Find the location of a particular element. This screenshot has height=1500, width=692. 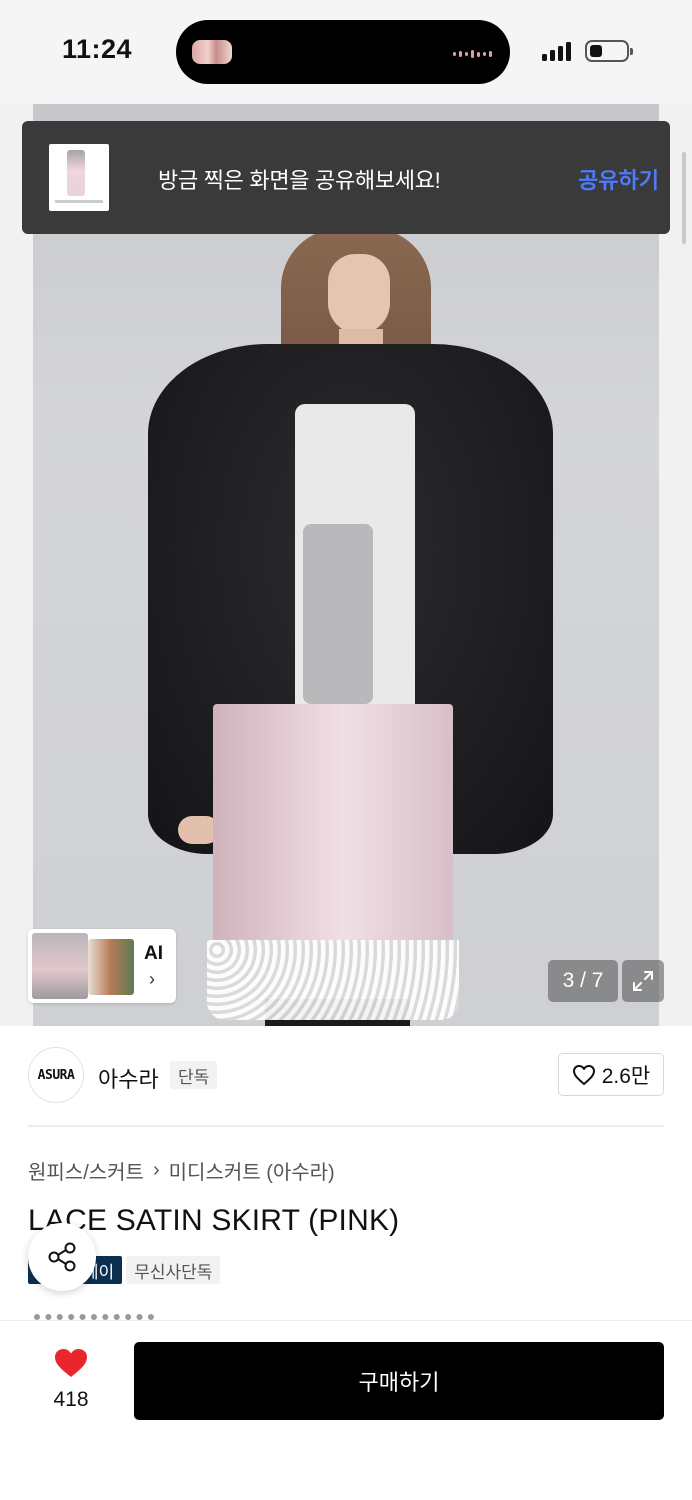

breadcrumb-subcategory: 미디스커트 (아수라) is located at coordinates (252, 1170).